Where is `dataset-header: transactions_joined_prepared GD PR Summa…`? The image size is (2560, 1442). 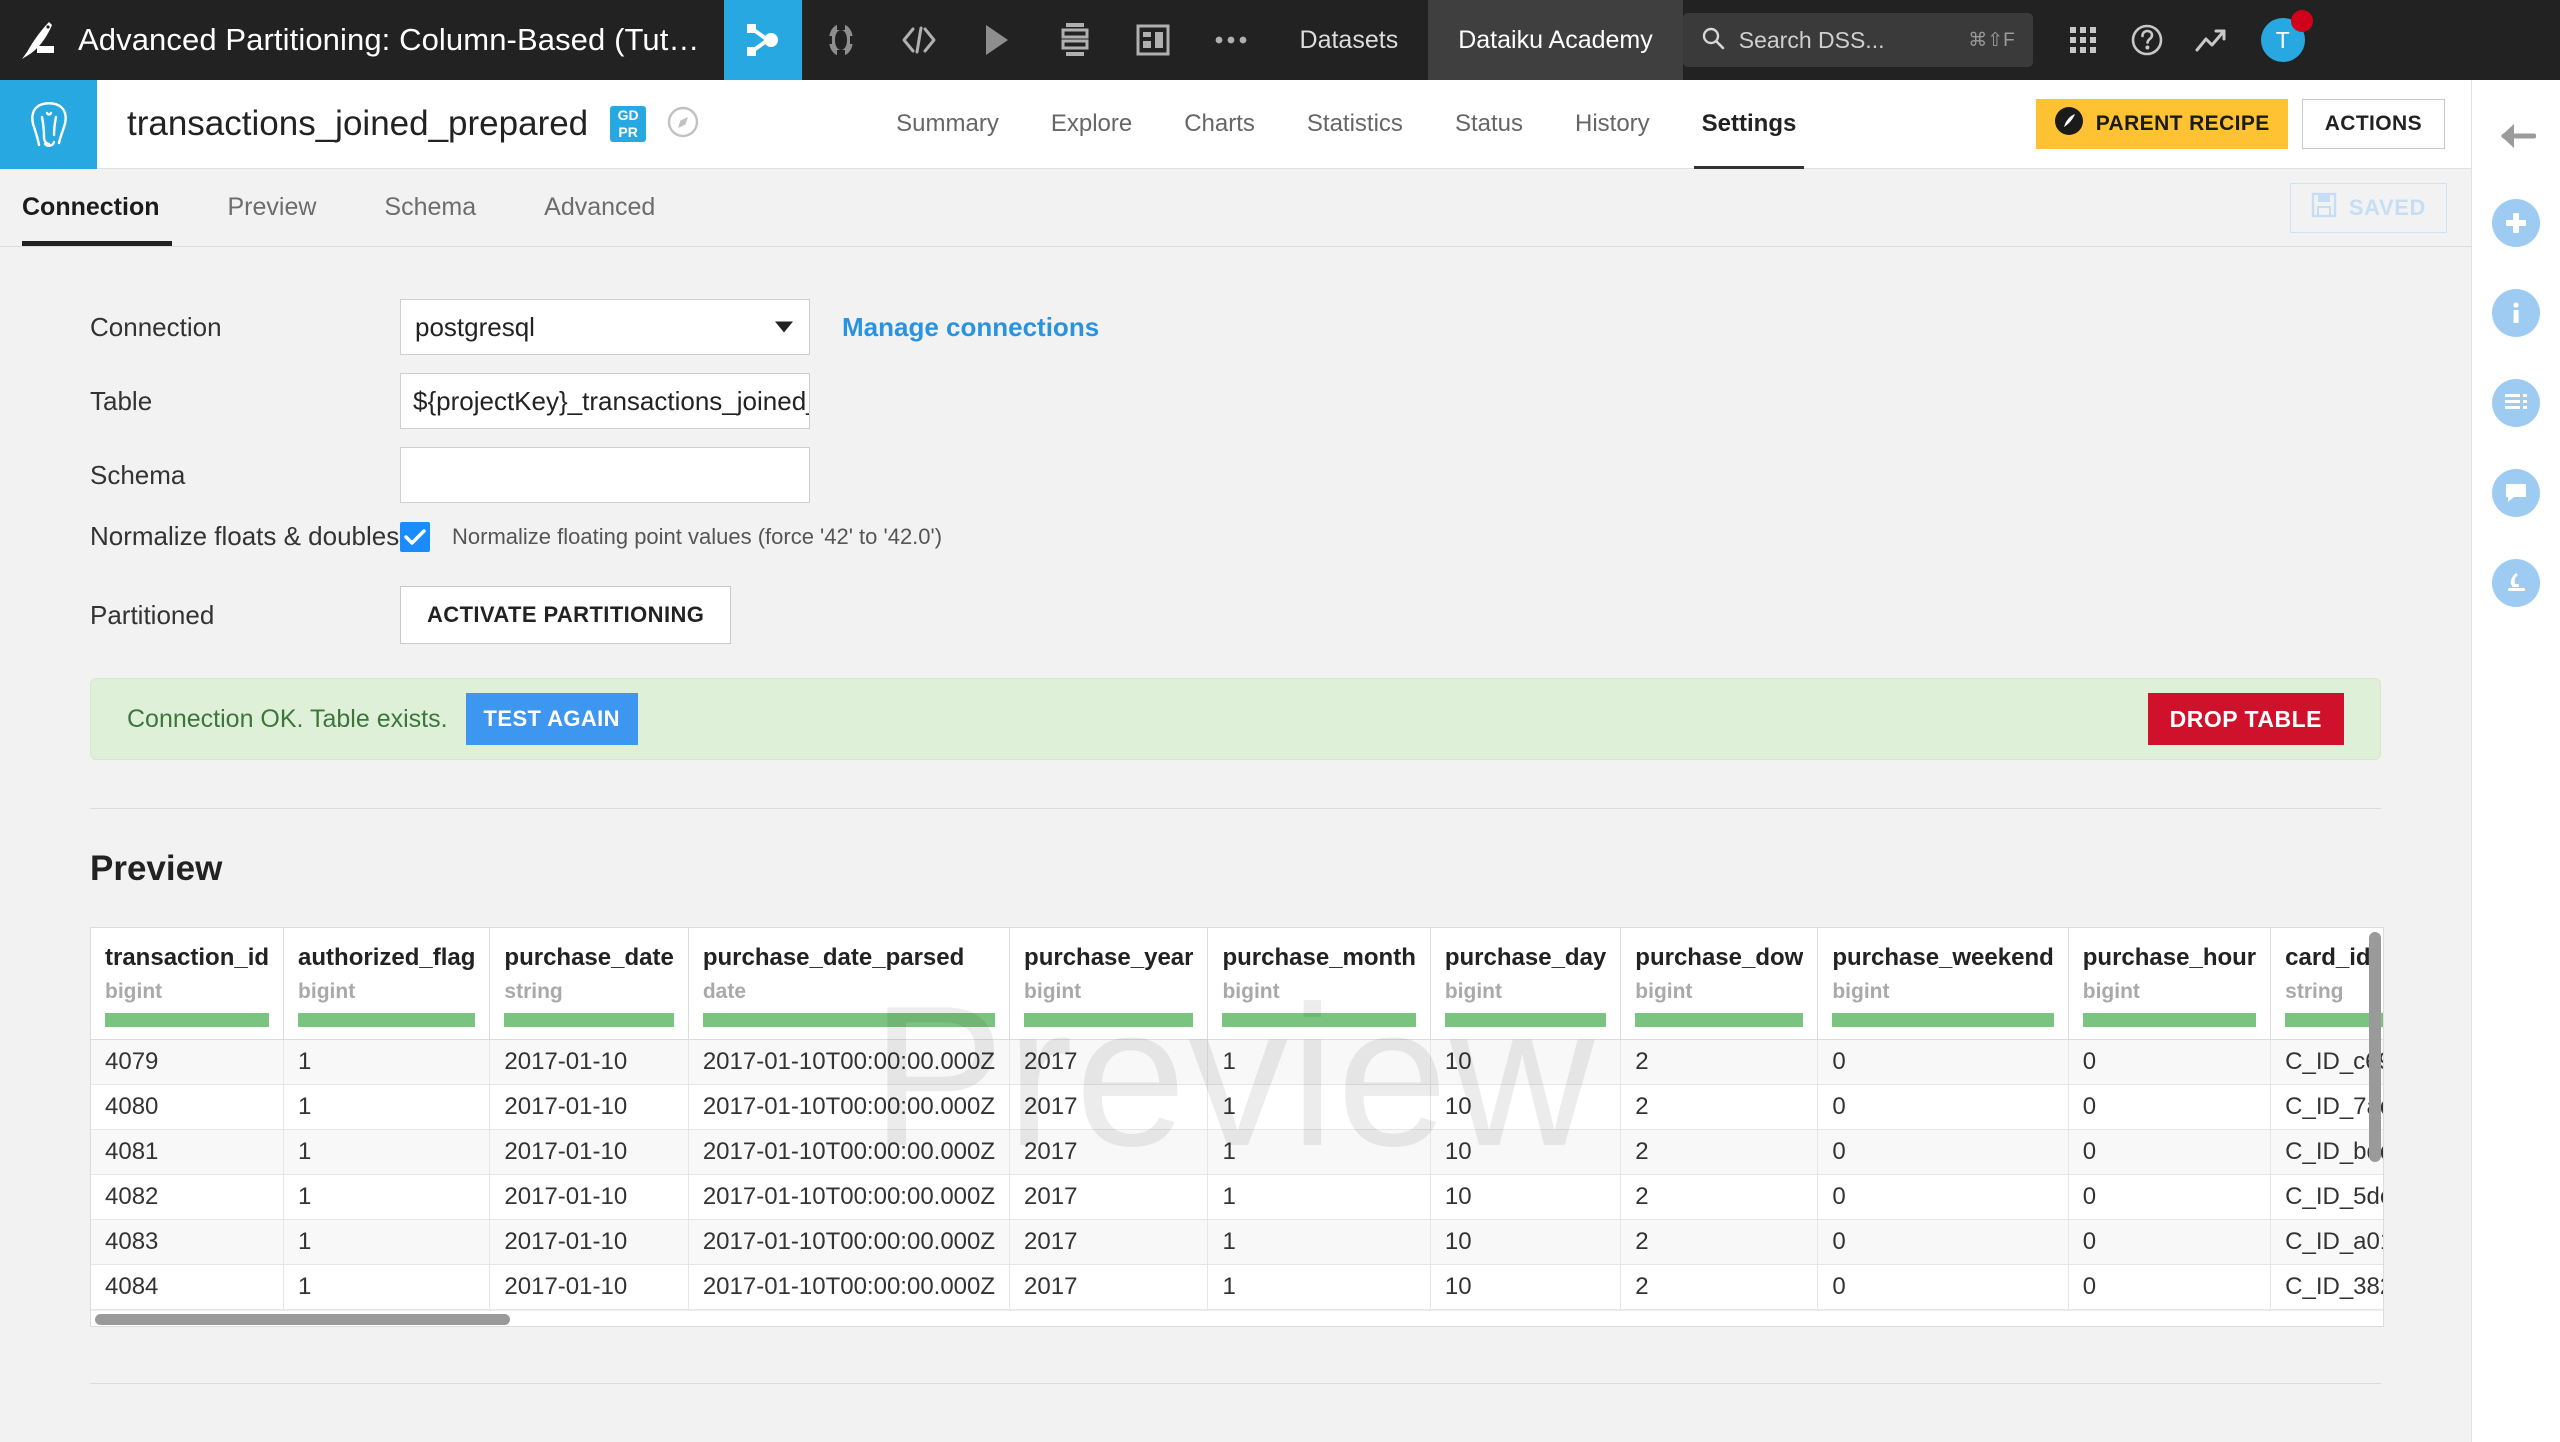 dataset-header: transactions_joined_prepared GD PR Summa… is located at coordinates (1235, 124).